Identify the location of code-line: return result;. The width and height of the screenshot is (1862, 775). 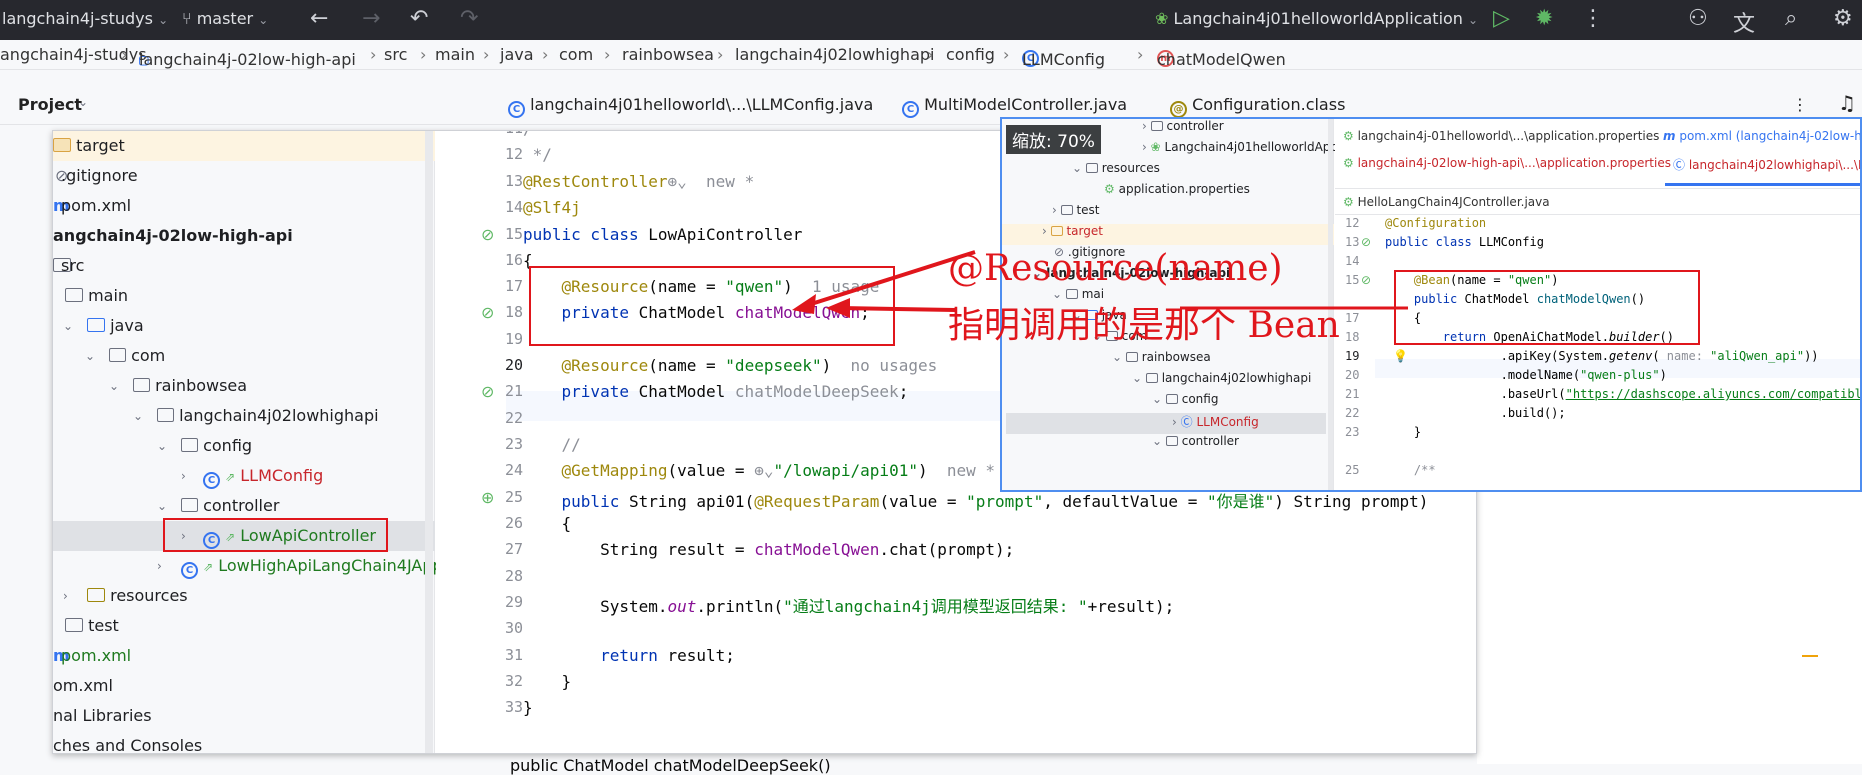
(629, 655).